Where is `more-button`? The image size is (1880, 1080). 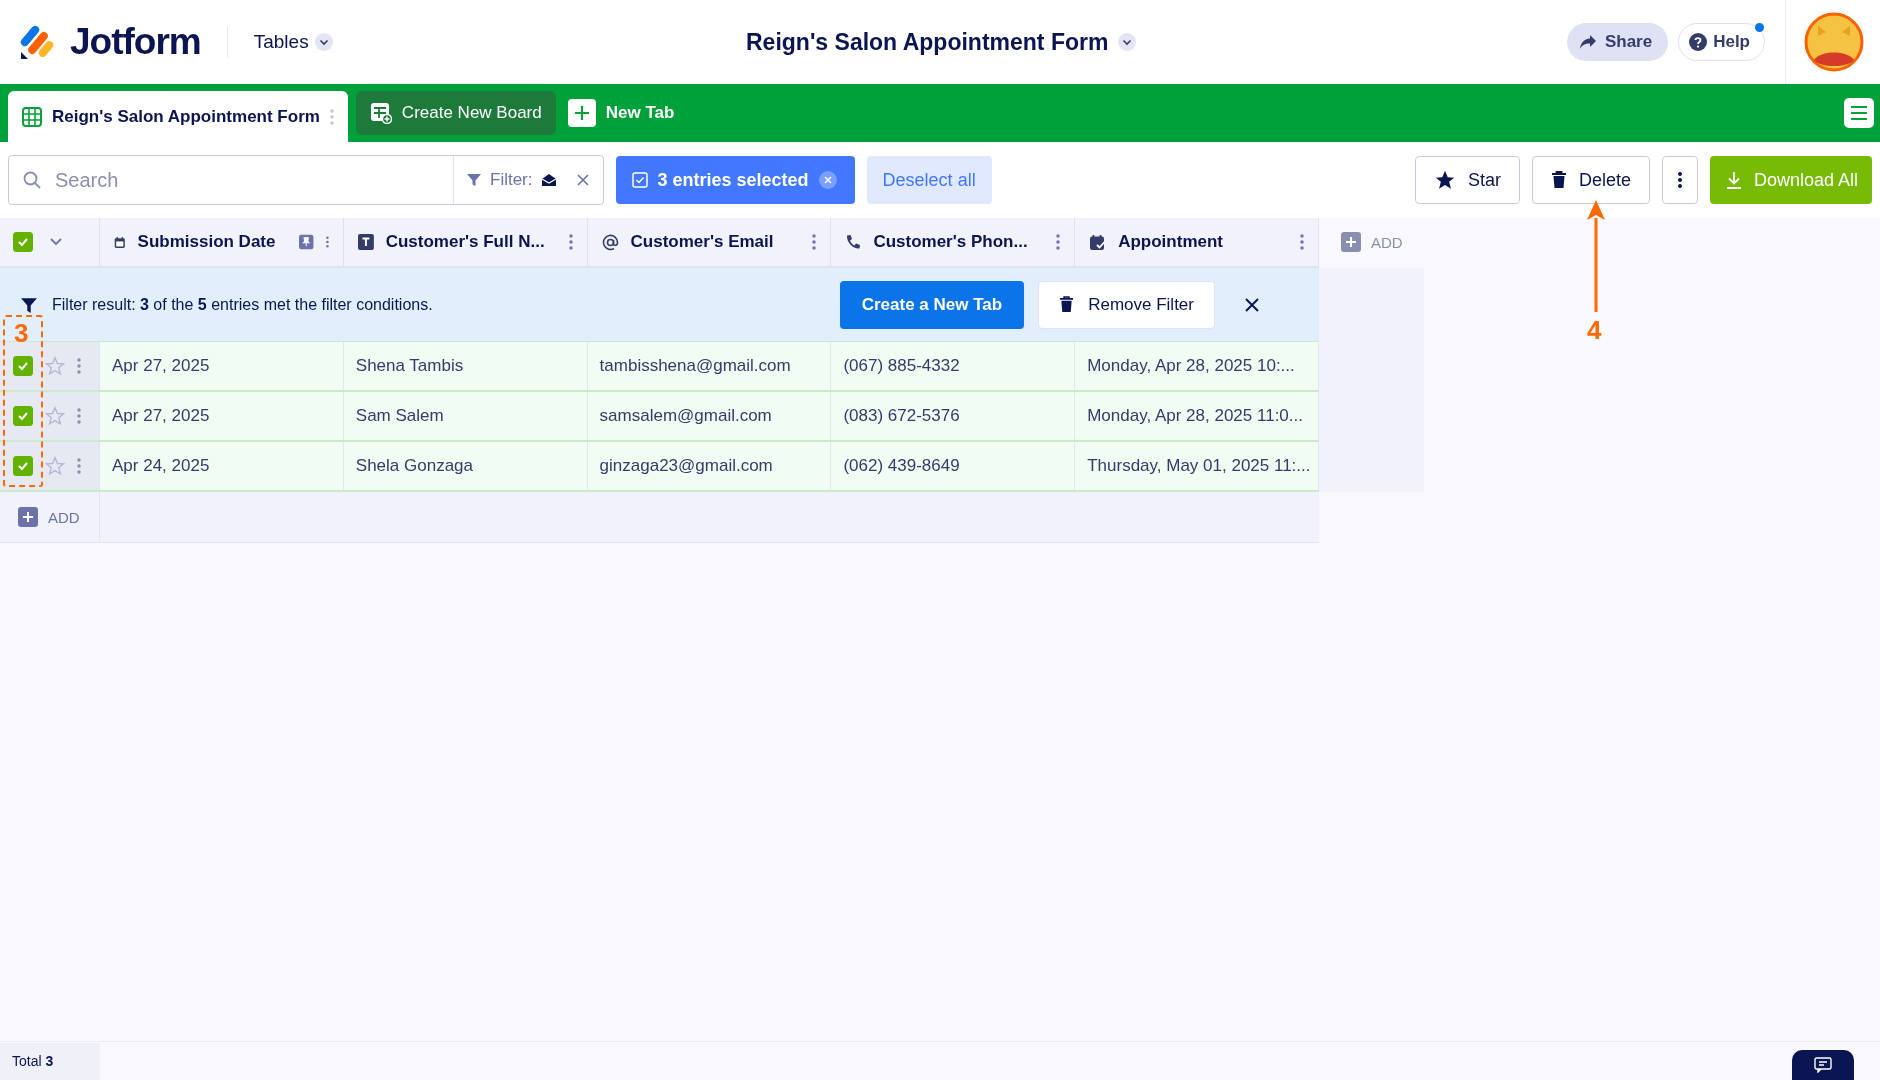 more-button is located at coordinates (1679, 180).